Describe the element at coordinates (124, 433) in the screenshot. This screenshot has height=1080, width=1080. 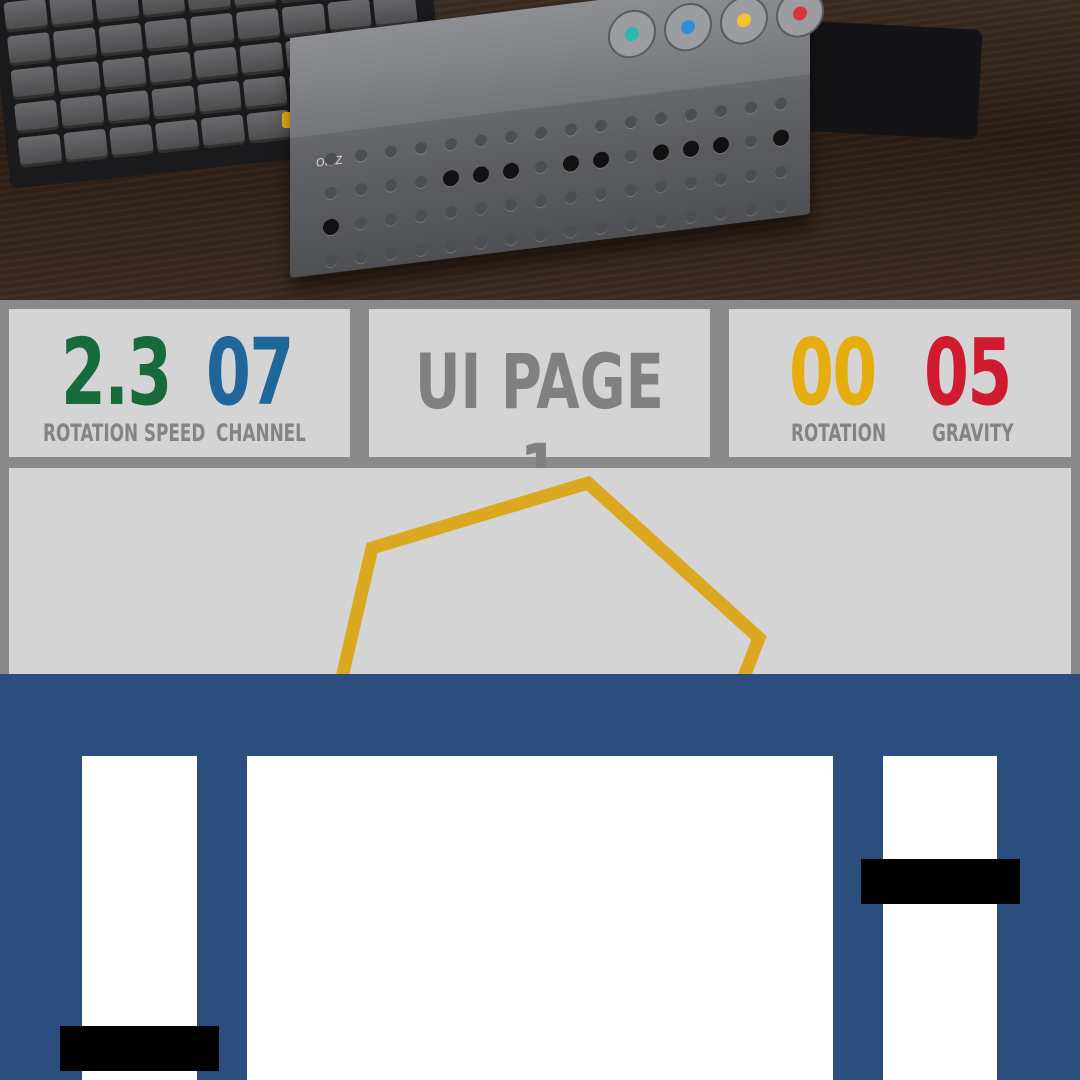
I see `rotation-speed-label: ROTATION SPEED` at that location.